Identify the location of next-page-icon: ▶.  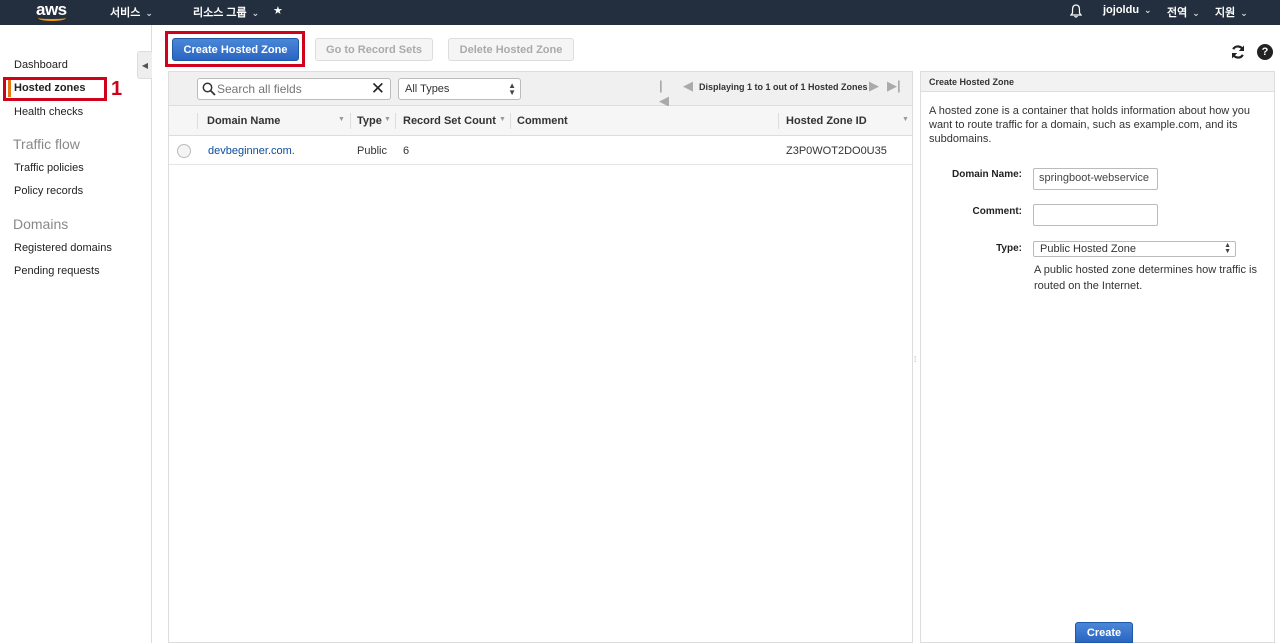
(874, 86).